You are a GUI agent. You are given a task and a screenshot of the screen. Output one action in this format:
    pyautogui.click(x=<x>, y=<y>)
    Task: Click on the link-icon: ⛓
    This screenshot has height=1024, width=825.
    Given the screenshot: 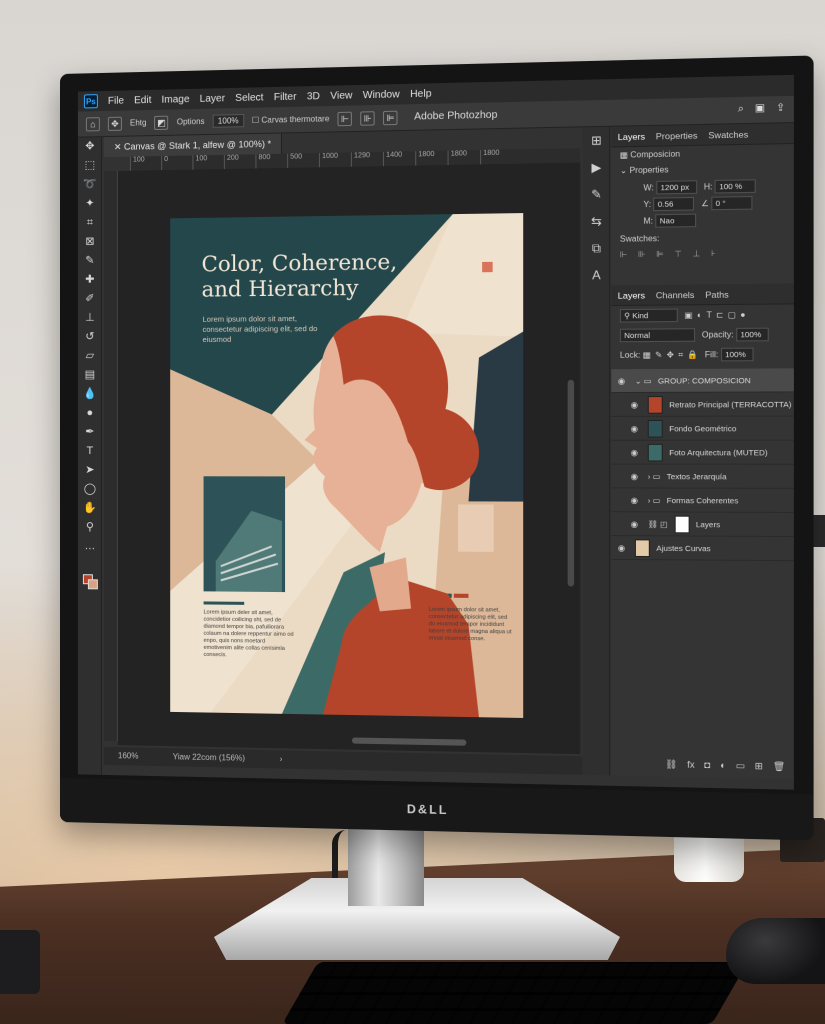 What is the action you would take?
    pyautogui.click(x=671, y=765)
    